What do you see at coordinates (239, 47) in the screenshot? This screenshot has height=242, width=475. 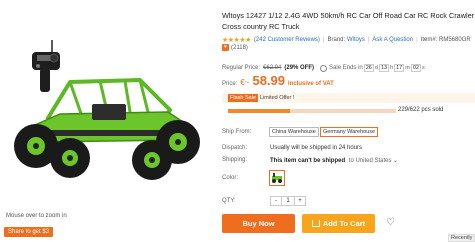 I see `favorites-count: (2118)` at bounding box center [239, 47].